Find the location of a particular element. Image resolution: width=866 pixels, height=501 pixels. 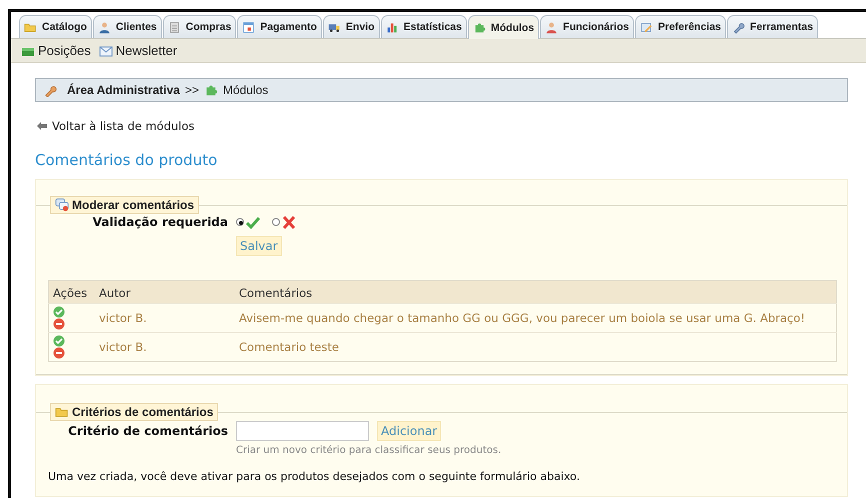

column-header: Ações is located at coordinates (71, 292).